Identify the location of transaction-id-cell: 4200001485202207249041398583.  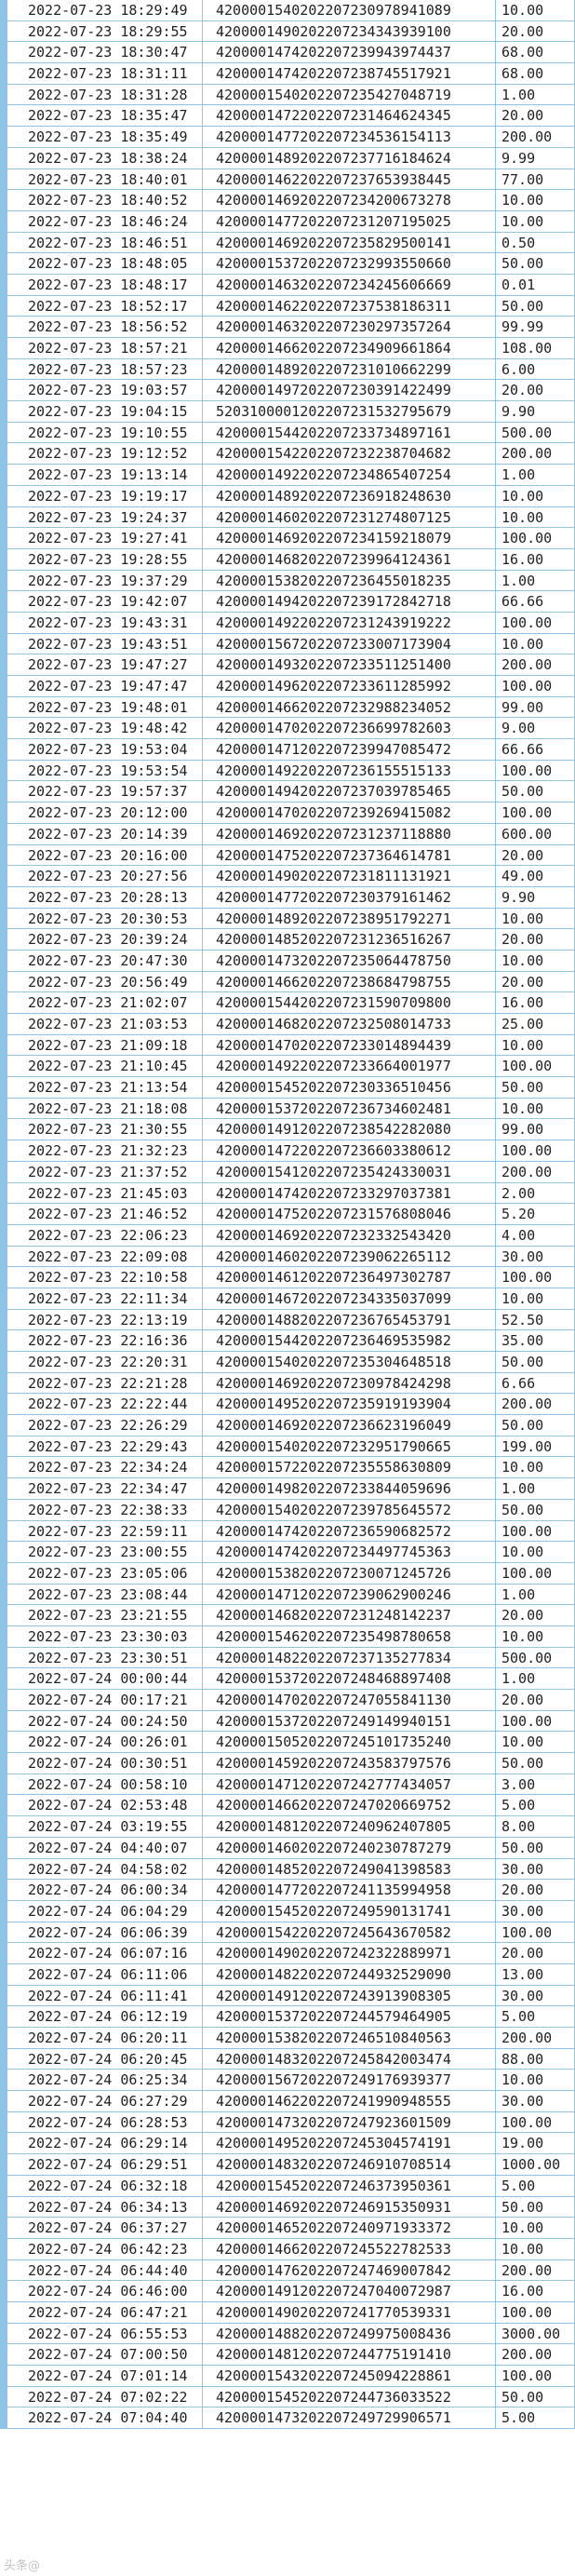
(349, 1869).